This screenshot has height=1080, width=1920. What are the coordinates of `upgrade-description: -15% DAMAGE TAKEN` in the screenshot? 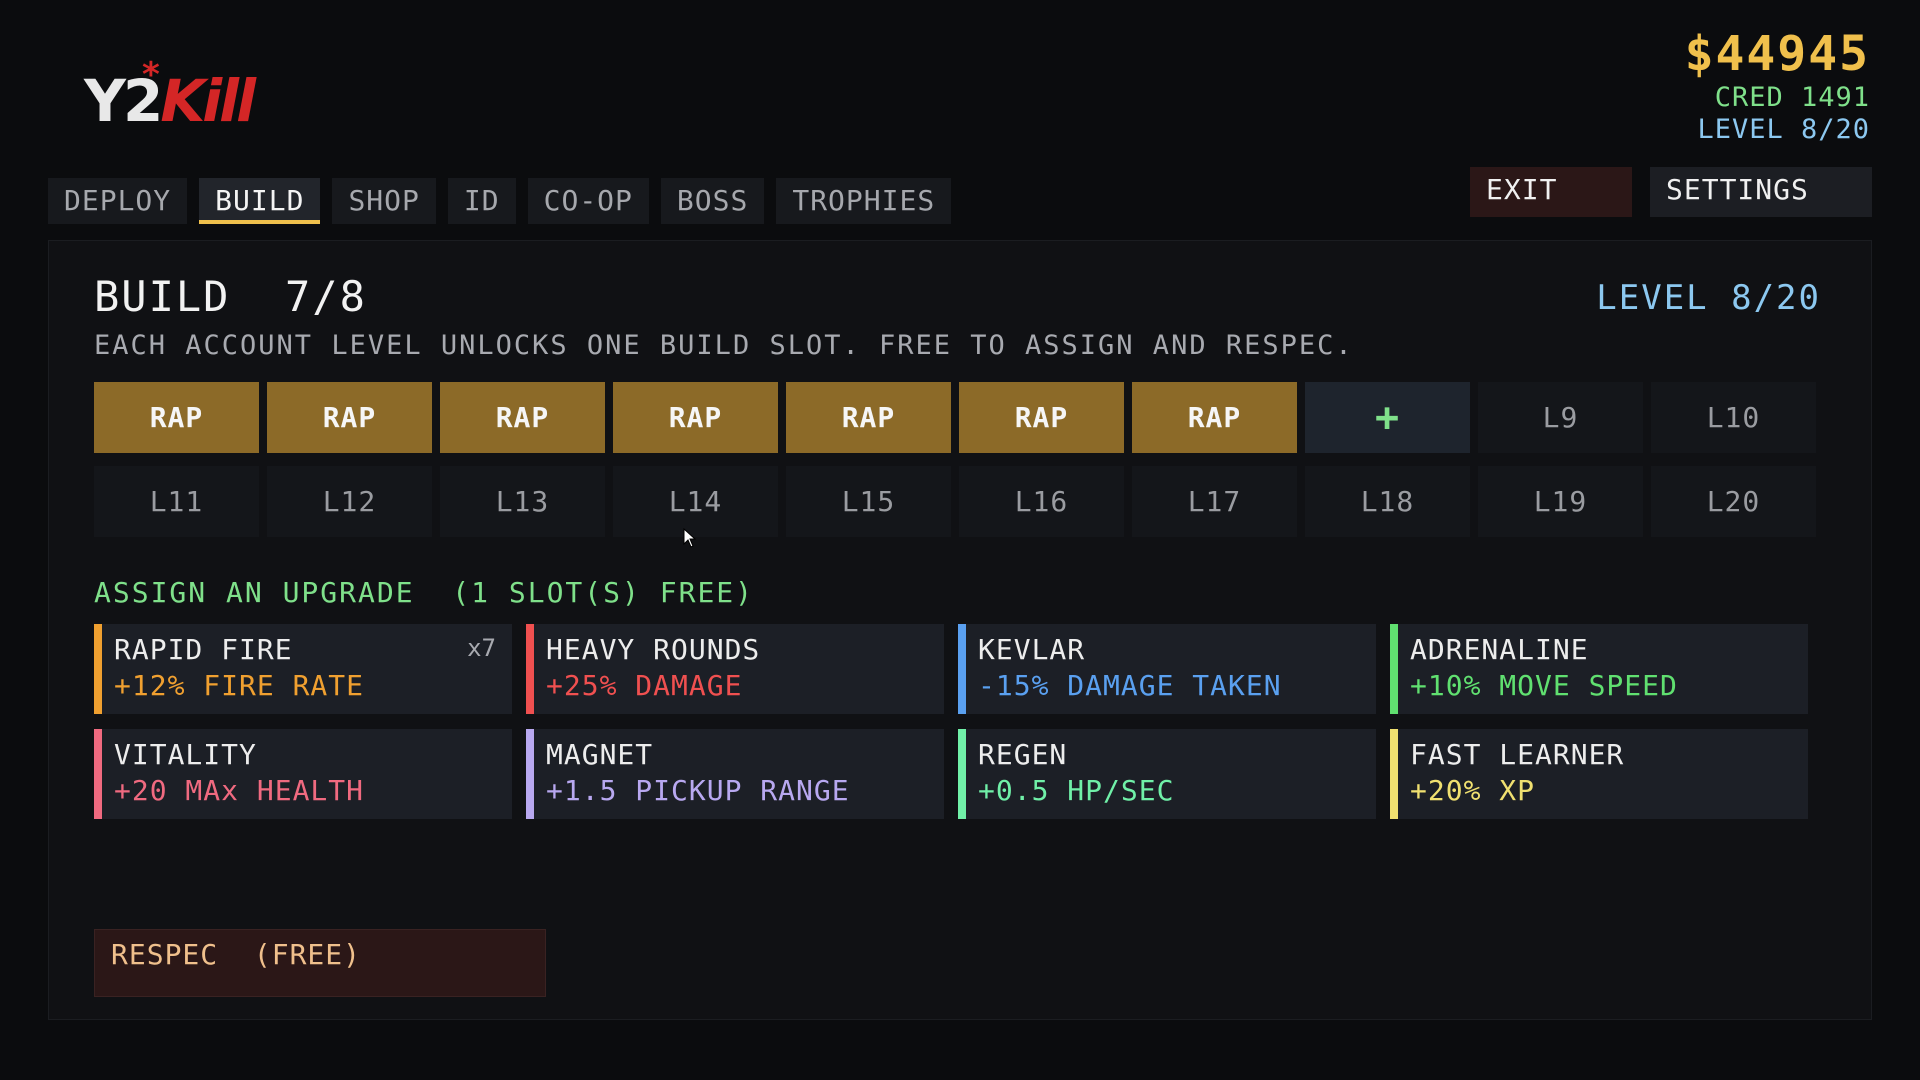 It's located at (1130, 685).